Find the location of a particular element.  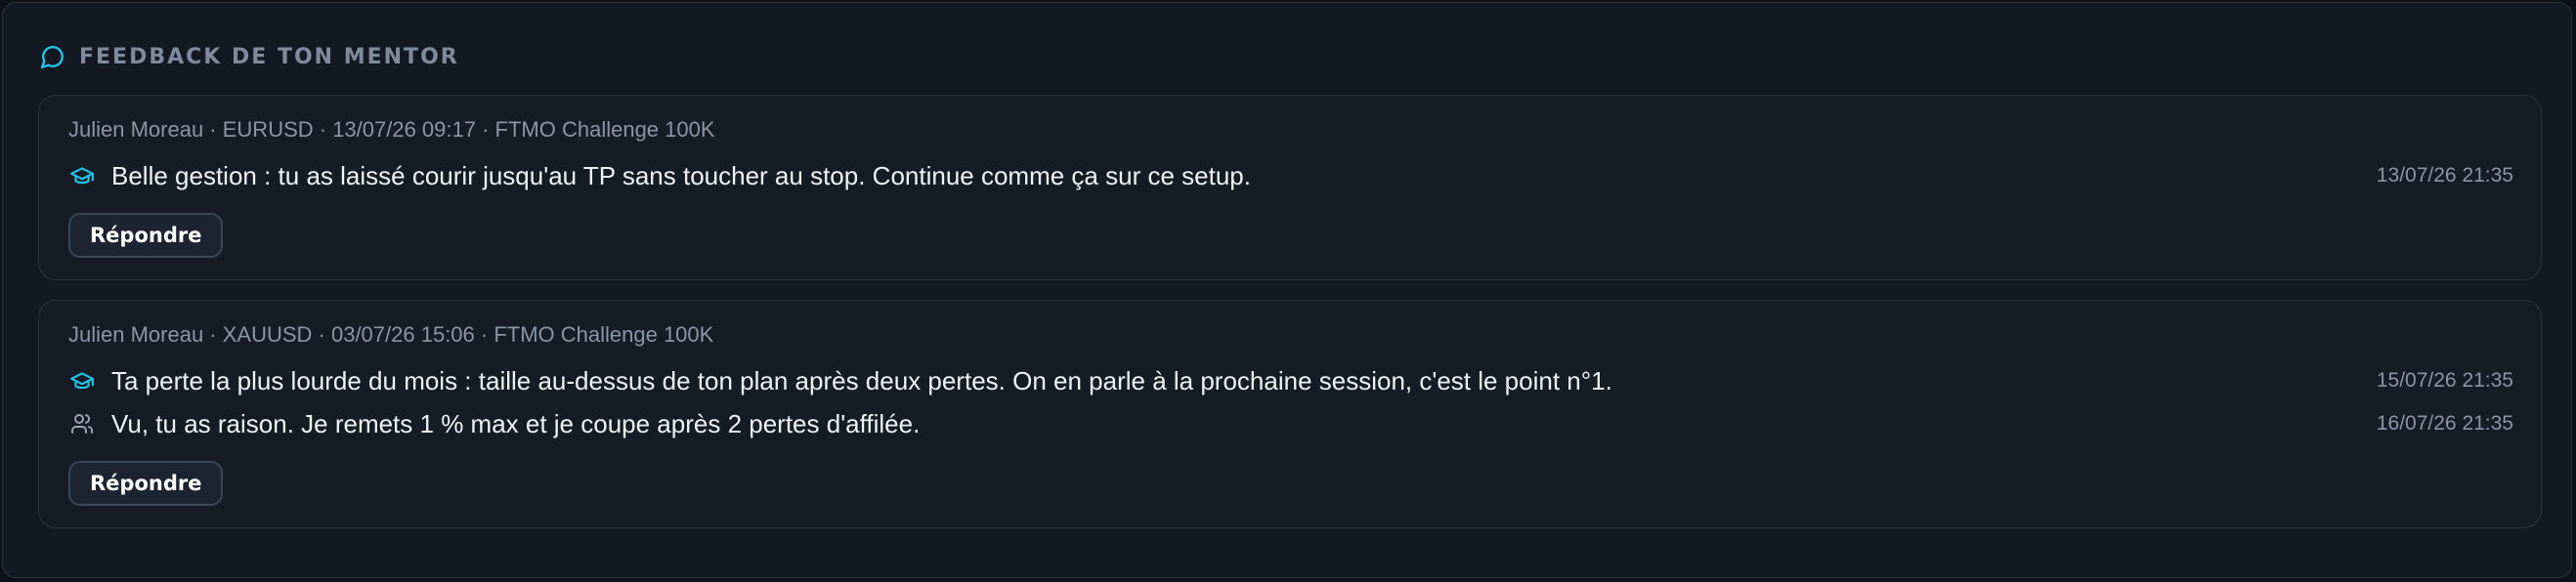

panel-title: FEEDBACK DE TON MENTOR is located at coordinates (269, 56).